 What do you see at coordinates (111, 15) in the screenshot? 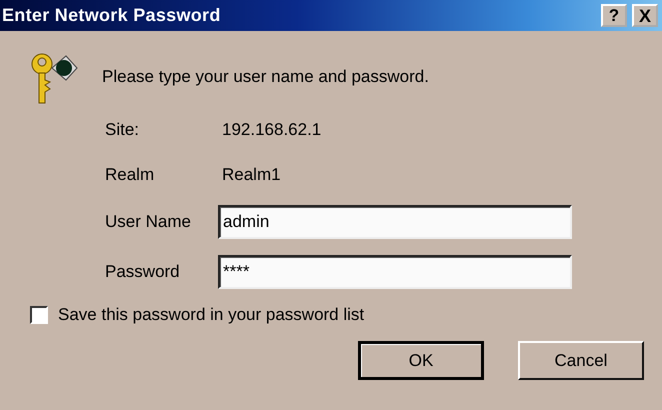
I see `window-title: Enter Network Password` at bounding box center [111, 15].